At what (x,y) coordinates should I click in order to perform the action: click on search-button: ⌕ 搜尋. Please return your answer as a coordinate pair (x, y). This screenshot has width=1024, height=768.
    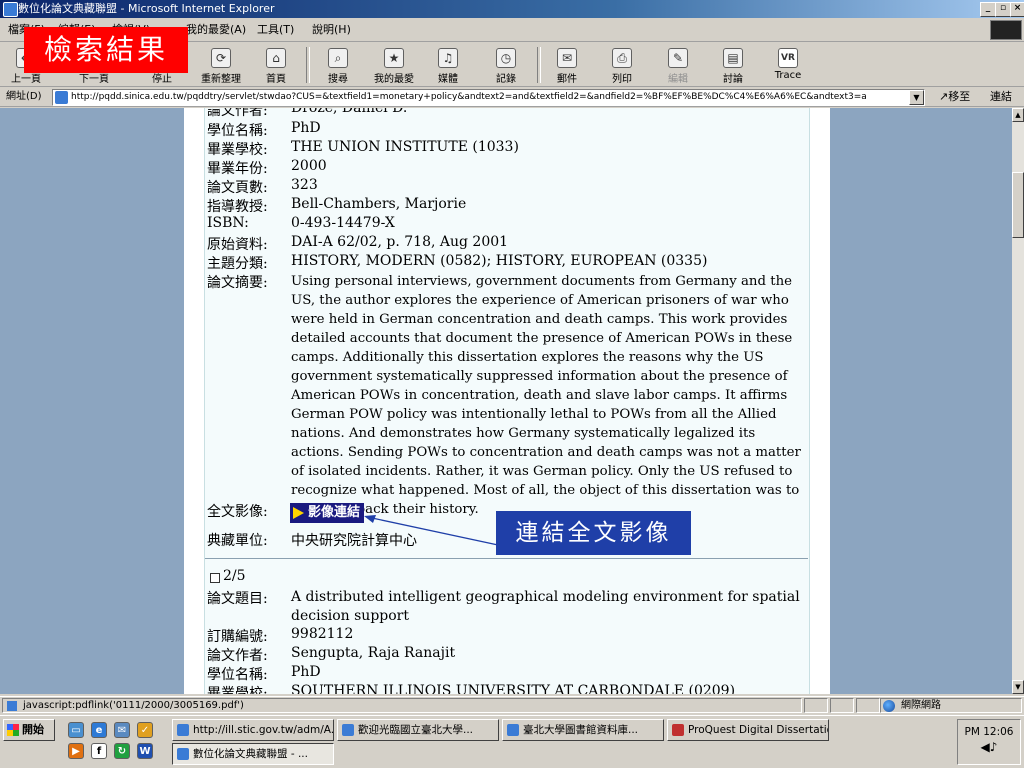
    Looking at the image, I should click on (338, 66).